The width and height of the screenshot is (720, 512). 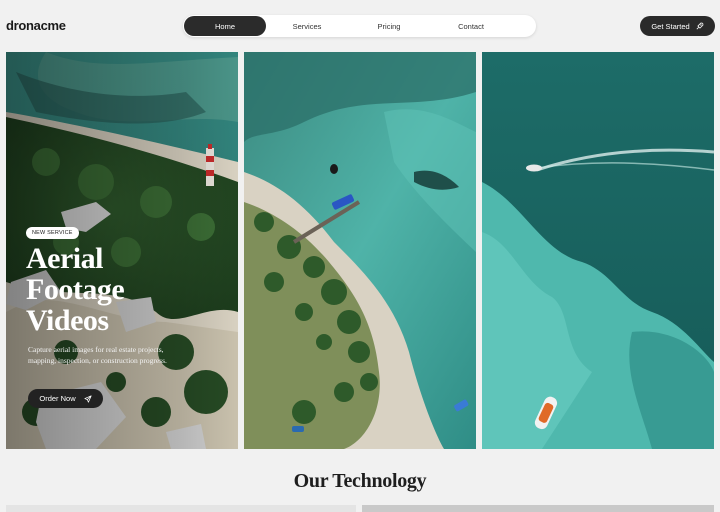 What do you see at coordinates (670, 26) in the screenshot?
I see `get-started-label: Get Started` at bounding box center [670, 26].